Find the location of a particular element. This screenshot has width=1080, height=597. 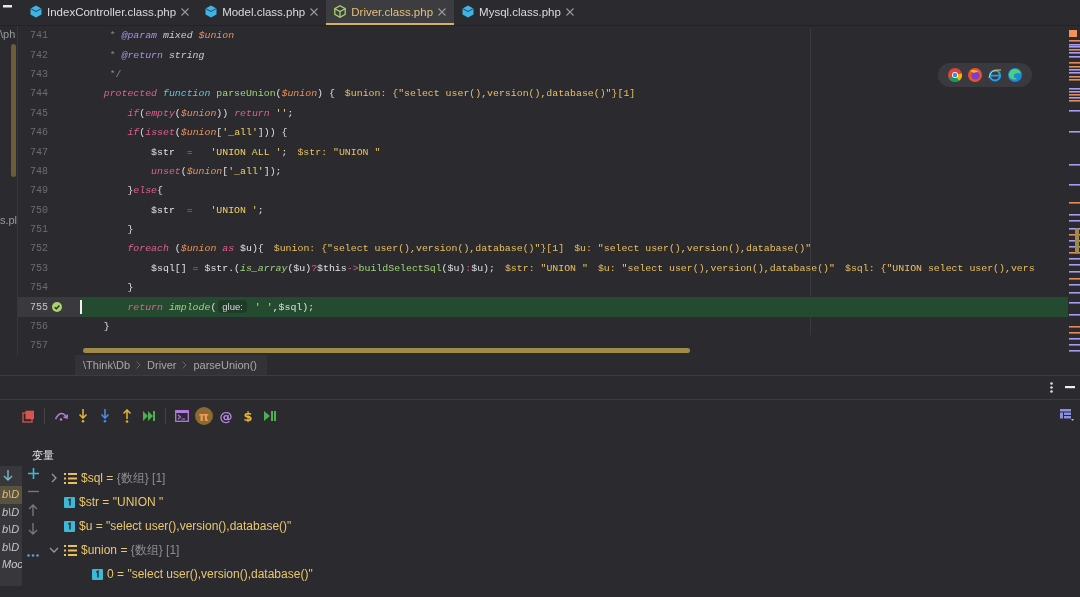

text-cursor is located at coordinates (81, 307).